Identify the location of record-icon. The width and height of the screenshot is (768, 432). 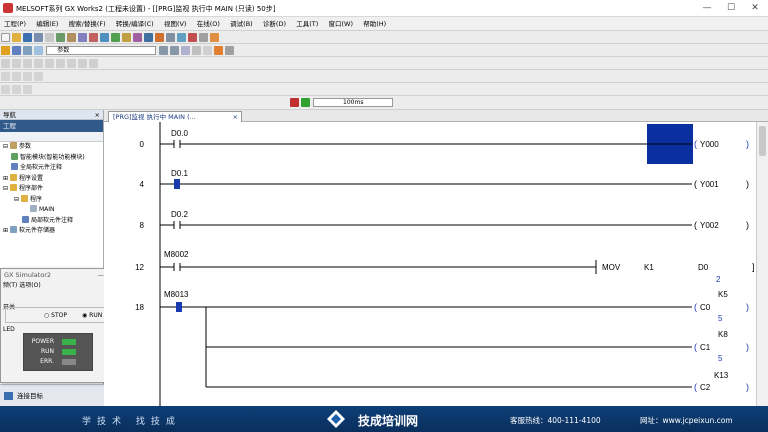
(294, 102).